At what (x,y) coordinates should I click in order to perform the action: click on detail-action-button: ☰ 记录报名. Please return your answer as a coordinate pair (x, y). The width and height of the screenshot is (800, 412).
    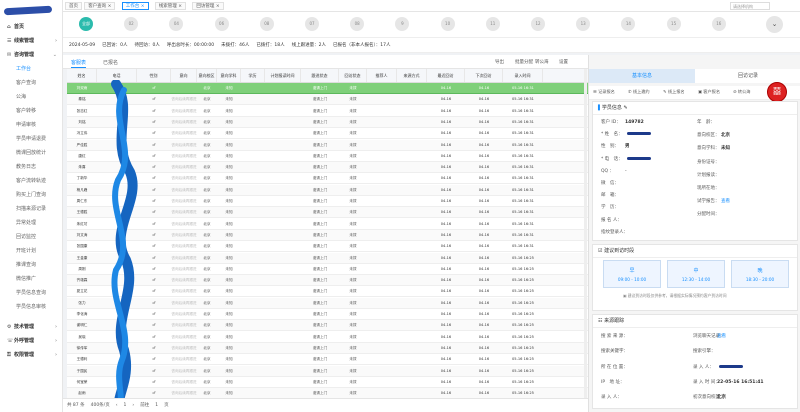
    Looking at the image, I should click on (604, 92).